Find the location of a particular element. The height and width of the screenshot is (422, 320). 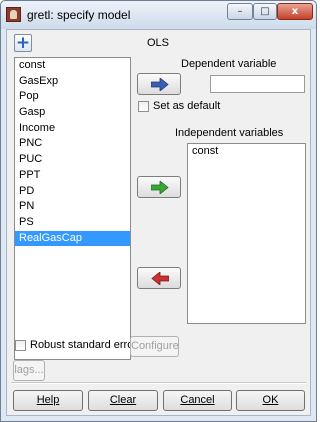

separator is located at coordinates (158, 383).